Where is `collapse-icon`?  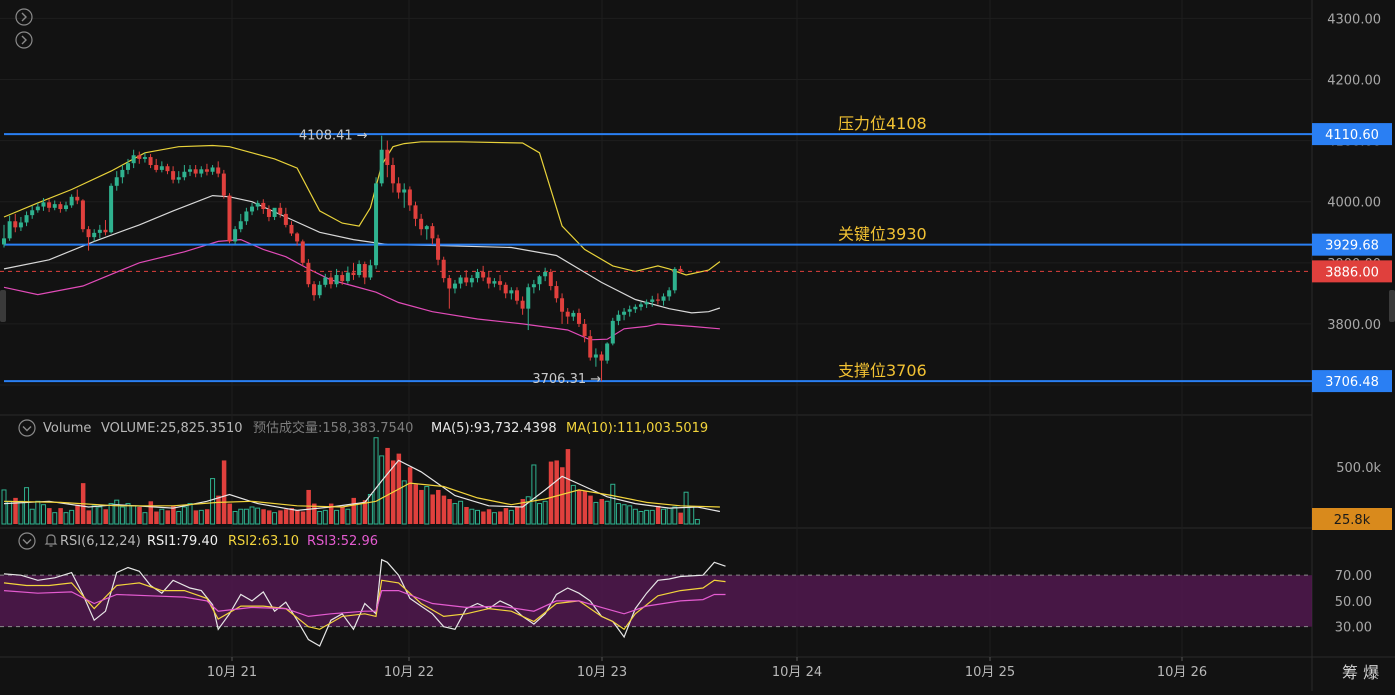
collapse-icon is located at coordinates (24, 17).